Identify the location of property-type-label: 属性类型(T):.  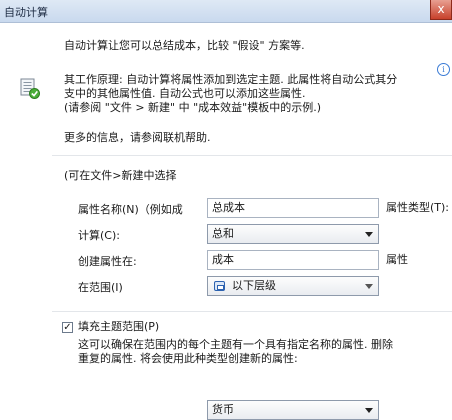
(418, 207).